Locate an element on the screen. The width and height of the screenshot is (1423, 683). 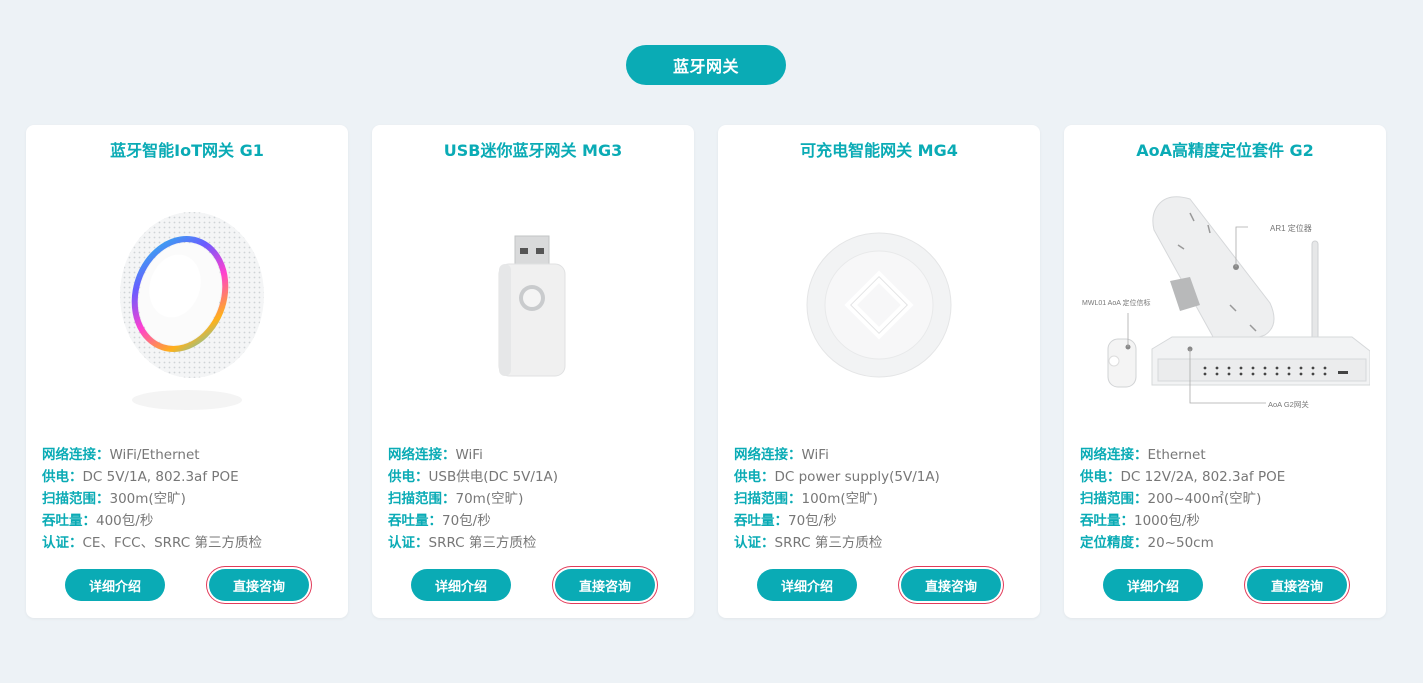
spec-power: 供电：USB供电(DC 5V/1A) is located at coordinates (473, 477).